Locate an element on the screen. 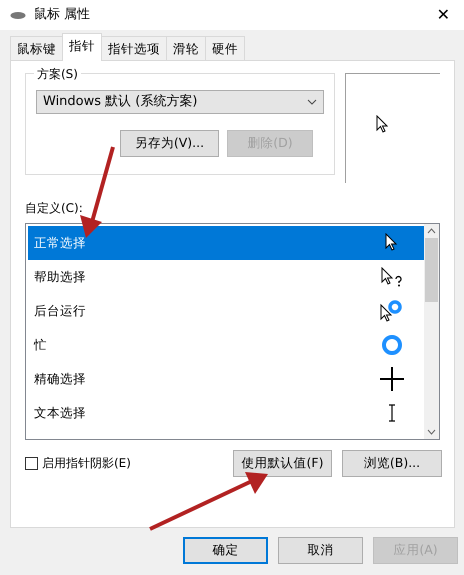 The height and width of the screenshot is (575, 464). row-label: 正常选择 is located at coordinates (60, 243).